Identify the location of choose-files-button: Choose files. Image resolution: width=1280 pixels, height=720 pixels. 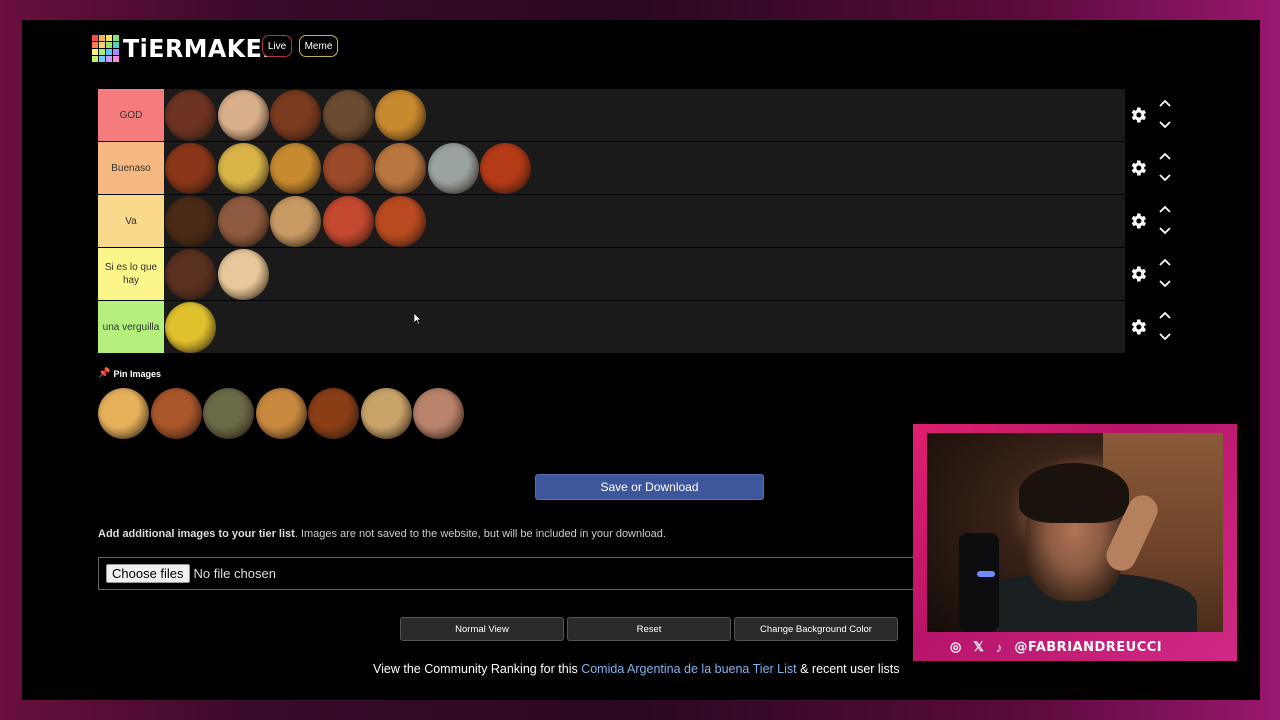
(148, 573).